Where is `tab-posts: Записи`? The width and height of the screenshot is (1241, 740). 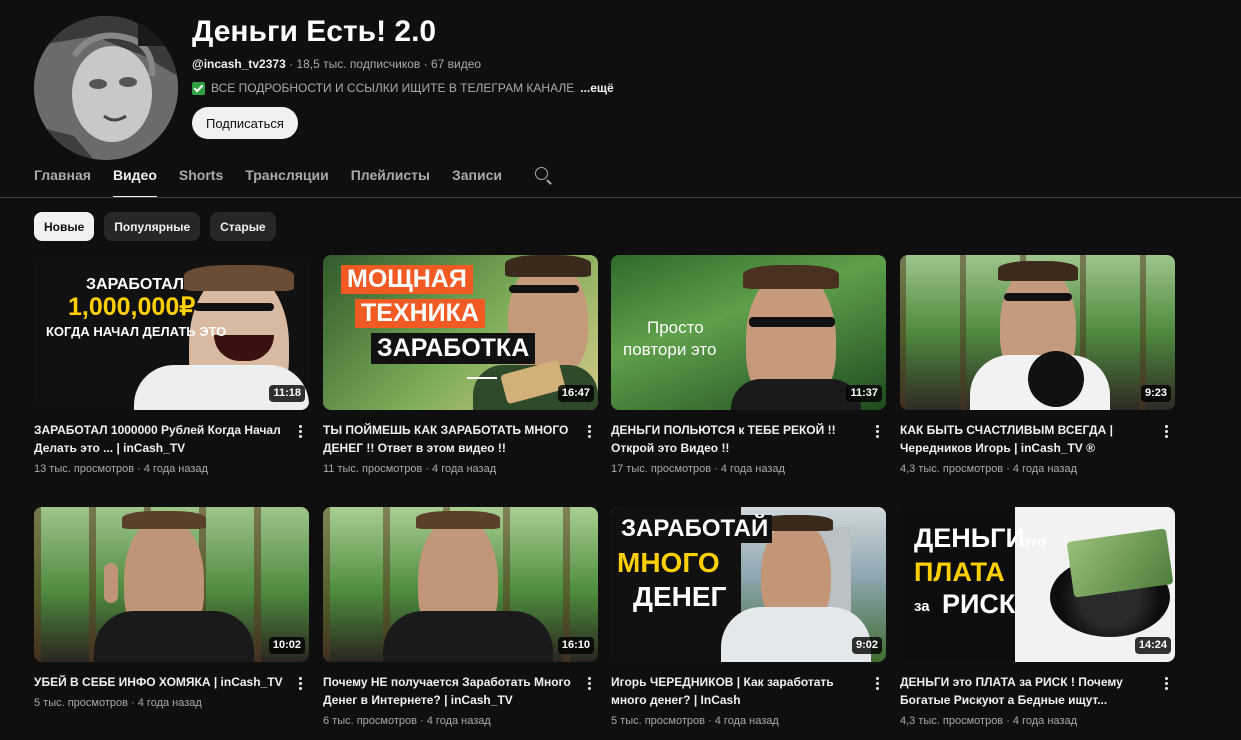
tab-posts: Записи is located at coordinates (477, 179).